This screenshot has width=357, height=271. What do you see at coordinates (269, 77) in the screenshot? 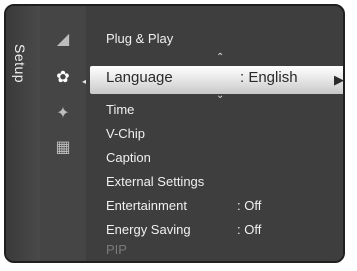
I see `menu-item-value: : English` at bounding box center [269, 77].